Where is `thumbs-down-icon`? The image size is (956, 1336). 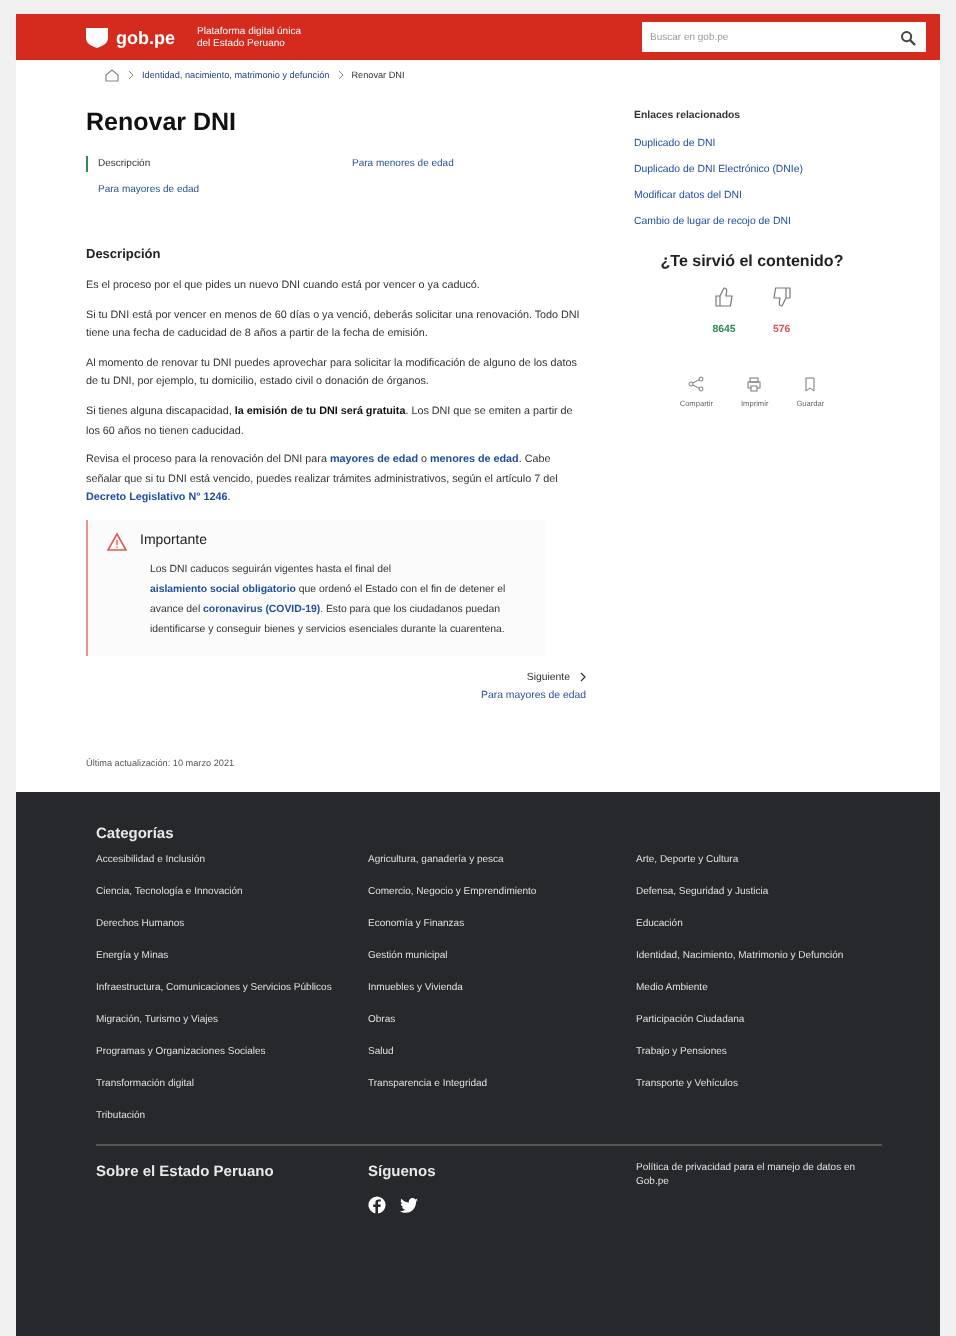 thumbs-down-icon is located at coordinates (781, 297).